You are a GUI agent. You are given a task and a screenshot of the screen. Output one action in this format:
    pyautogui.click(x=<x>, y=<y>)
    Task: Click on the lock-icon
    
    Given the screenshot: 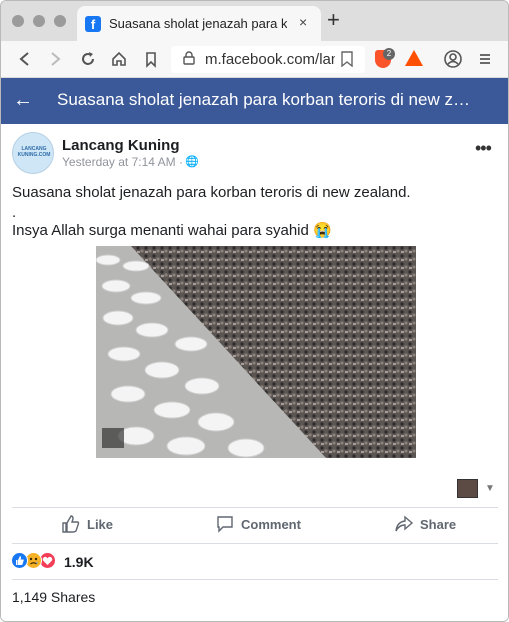 What is the action you would take?
    pyautogui.click(x=189, y=59)
    